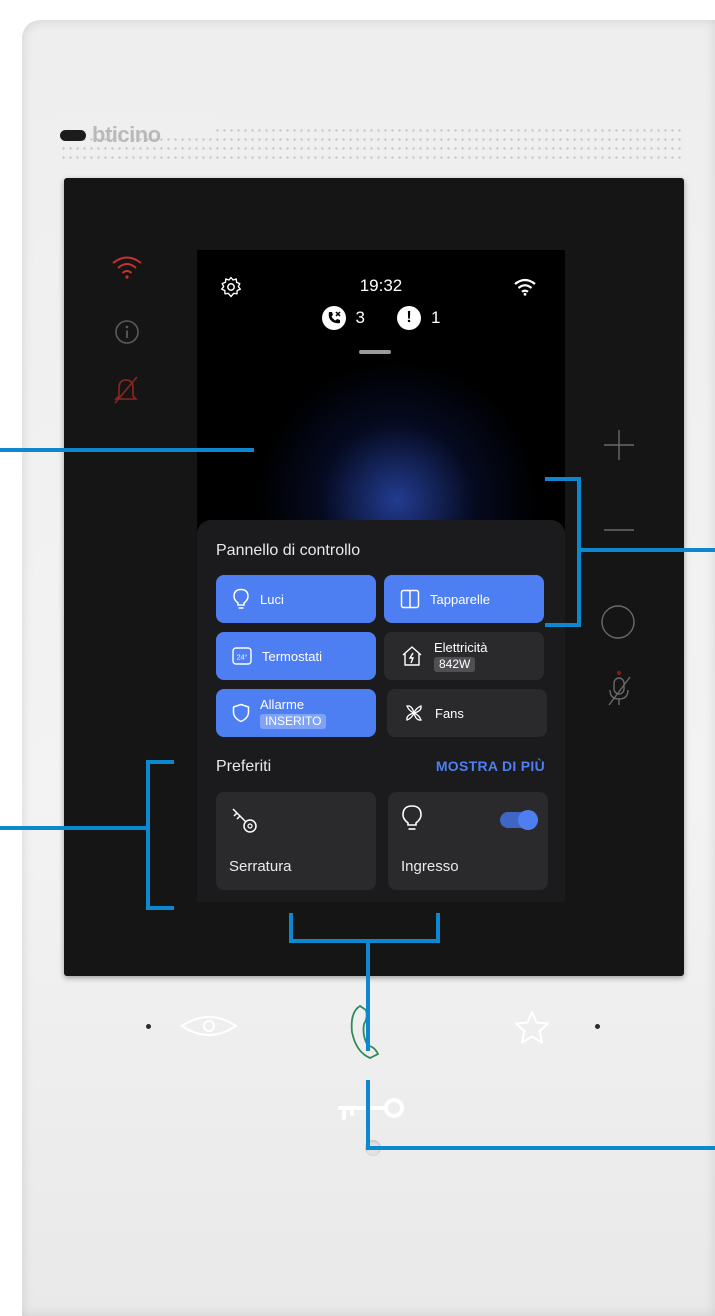 Image resolution: width=715 pixels, height=1316 pixels. What do you see at coordinates (412, 656) in the screenshot?
I see `energy-home-icon` at bounding box center [412, 656].